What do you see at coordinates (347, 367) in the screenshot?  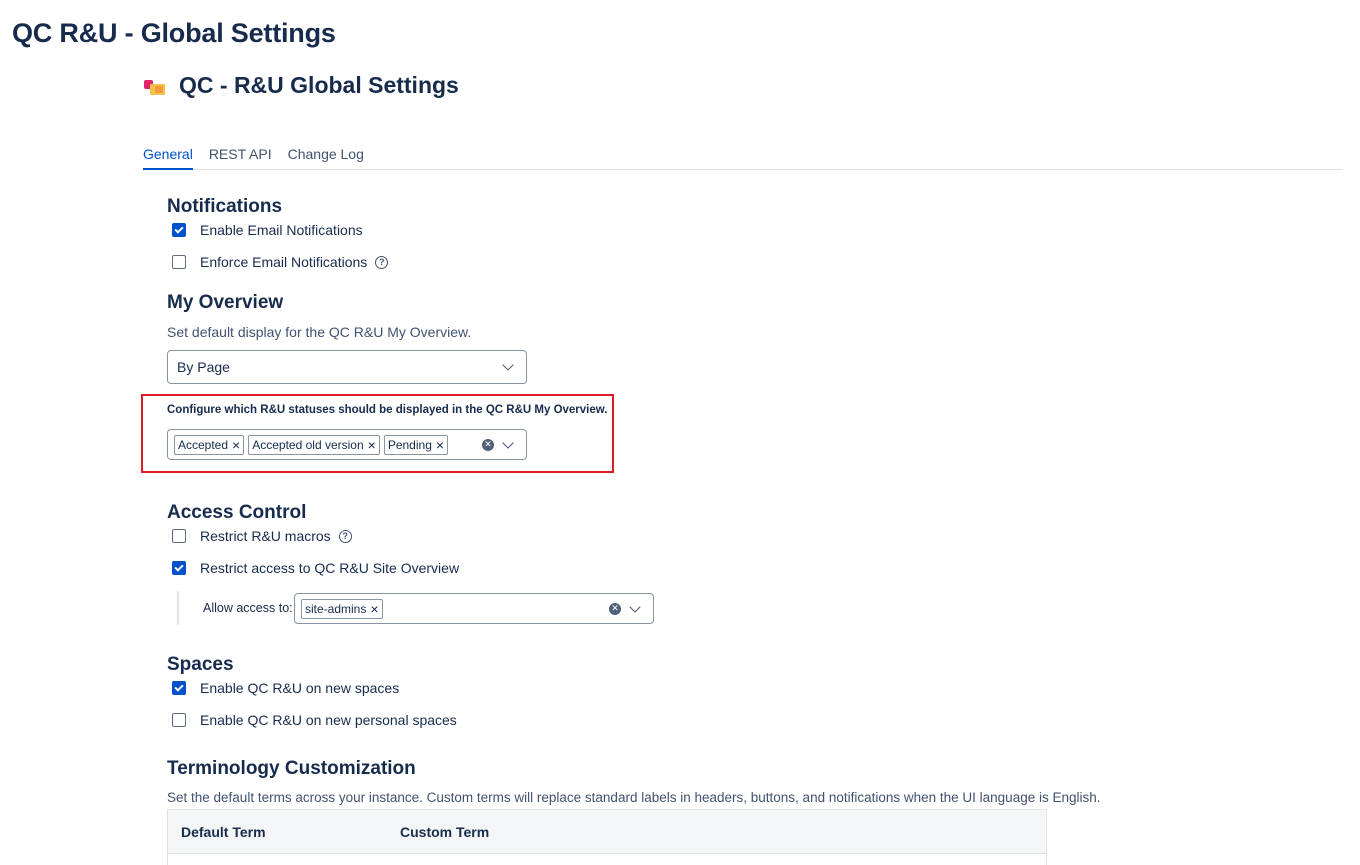 I see `overview-display-select: By Page` at bounding box center [347, 367].